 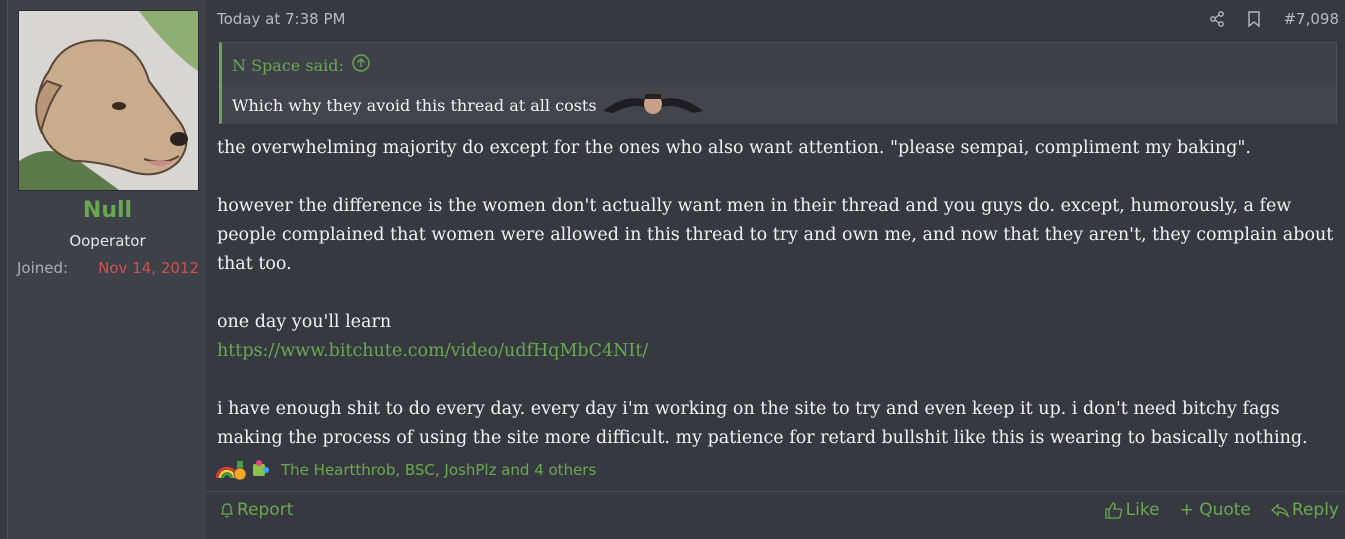 What do you see at coordinates (265, 510) in the screenshot?
I see `report-label: Report` at bounding box center [265, 510].